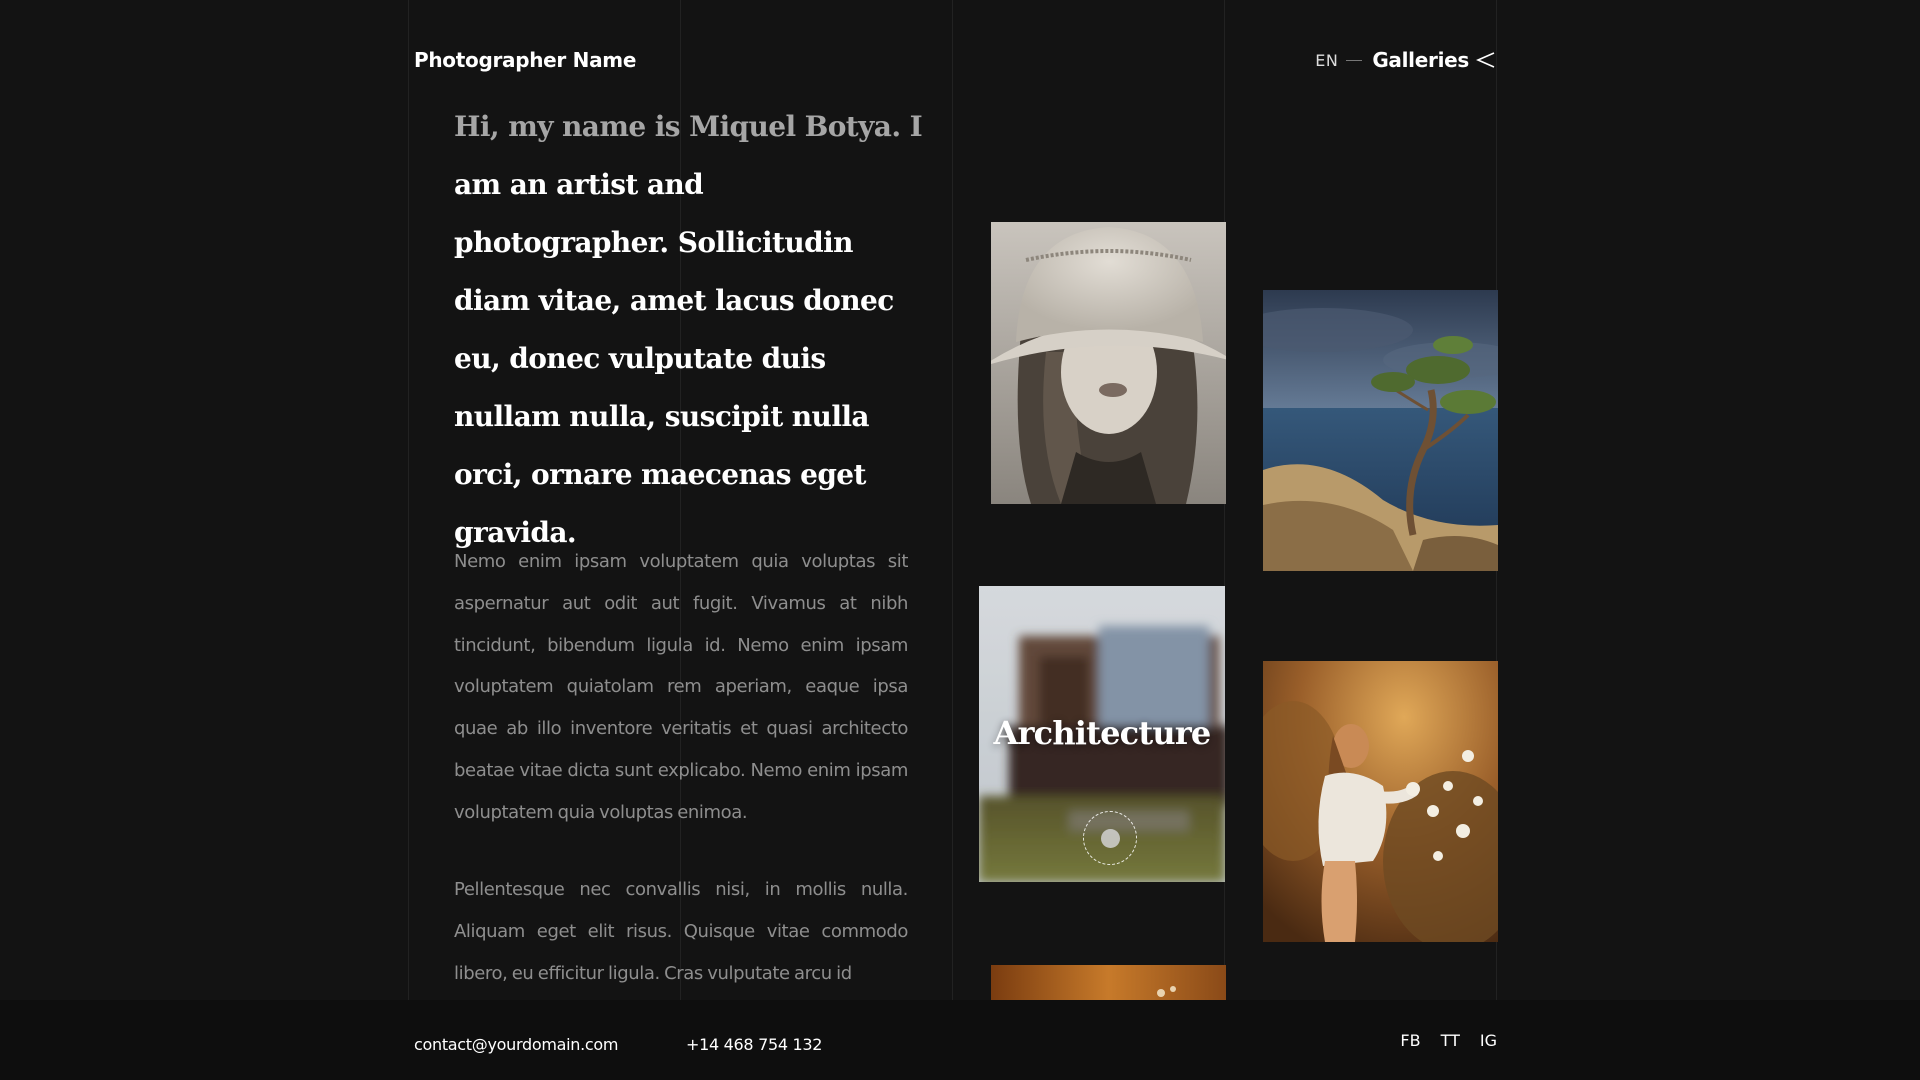 The width and height of the screenshot is (1920, 1080). Describe the element at coordinates (516, 1044) in the screenshot. I see `contact-email-link: contact@yourdomain.com` at that location.